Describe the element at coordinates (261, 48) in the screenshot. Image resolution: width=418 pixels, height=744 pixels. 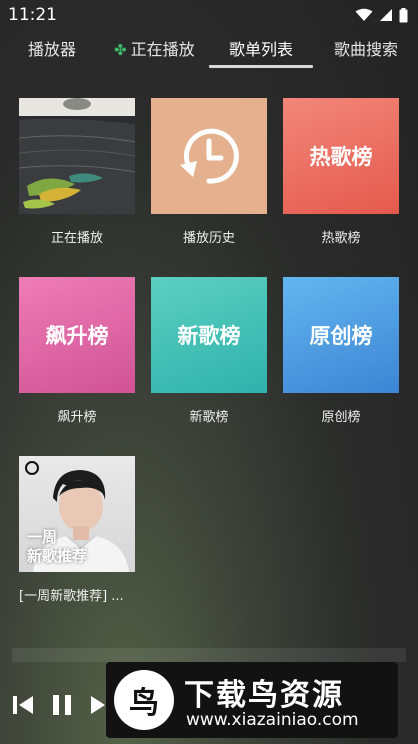
I see `tab-playlists: 歌单列表` at that location.